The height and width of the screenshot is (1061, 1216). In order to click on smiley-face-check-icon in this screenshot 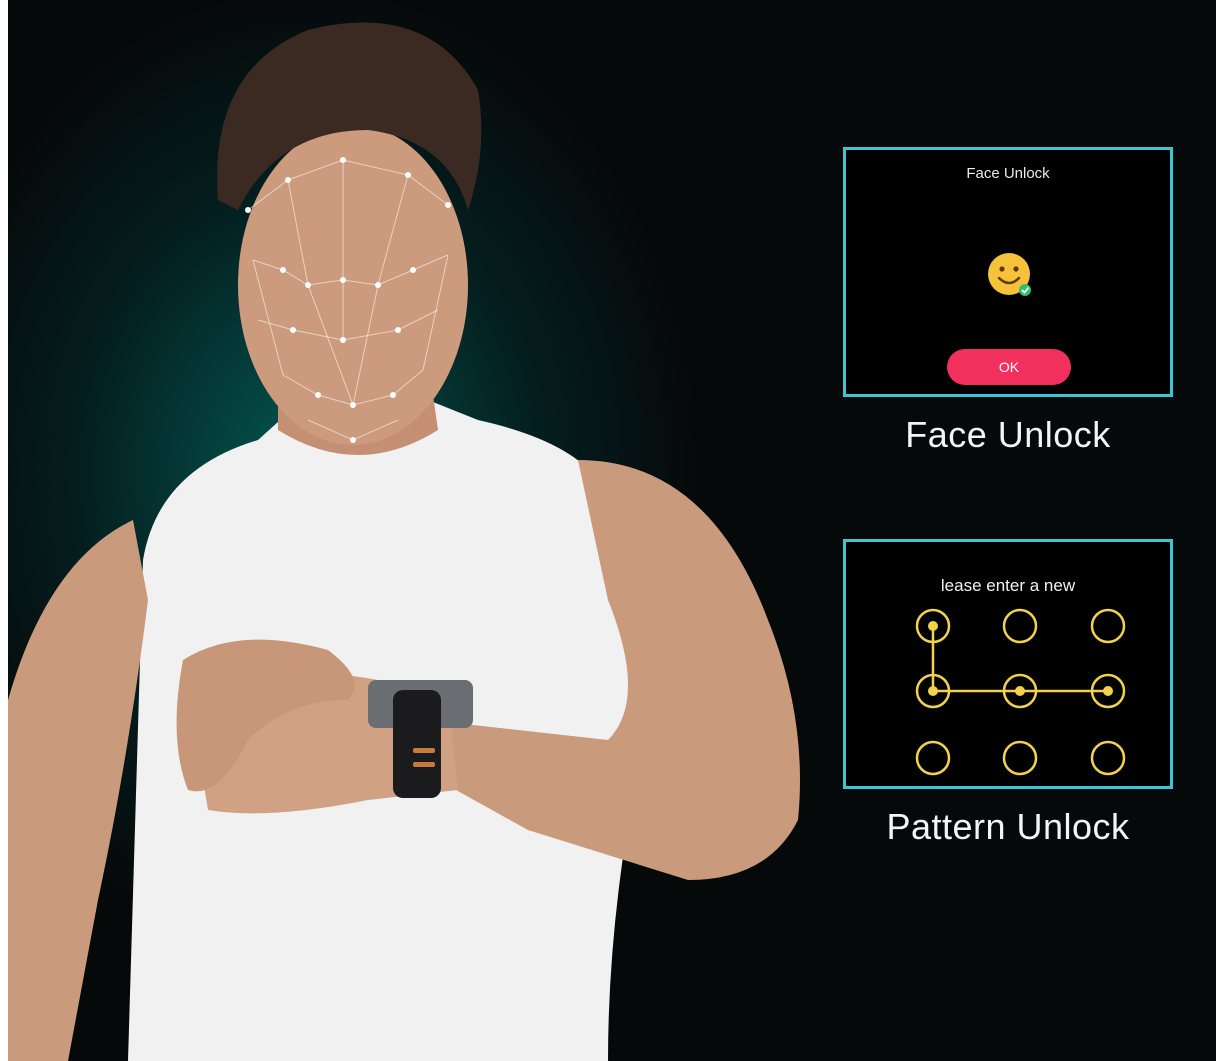, I will do `click(1009, 274)`.